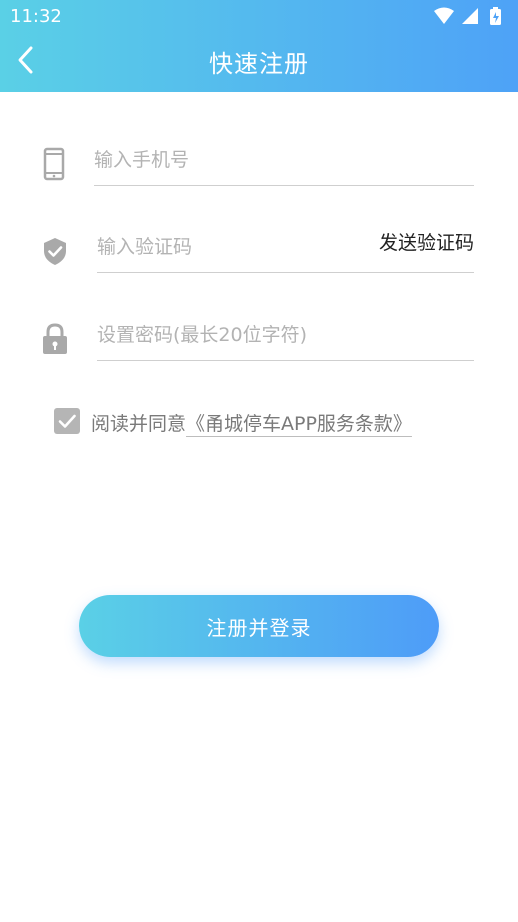 The image size is (518, 922). Describe the element at coordinates (139, 424) in the screenshot. I see `agreement-prefix: 阅读并同意` at that location.